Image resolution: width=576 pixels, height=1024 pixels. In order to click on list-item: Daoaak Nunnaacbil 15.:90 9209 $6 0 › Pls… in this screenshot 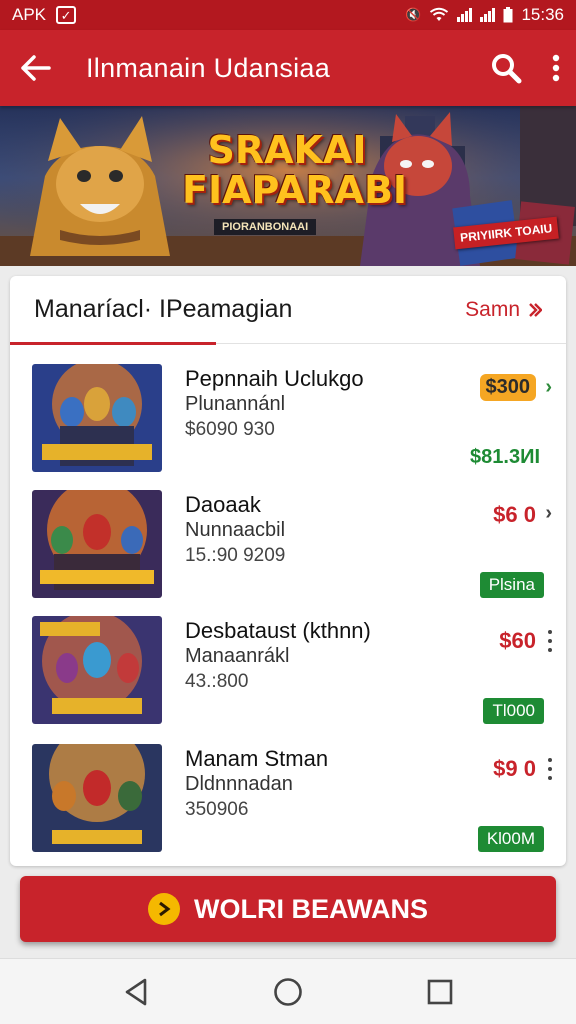, I will do `click(288, 545)`.